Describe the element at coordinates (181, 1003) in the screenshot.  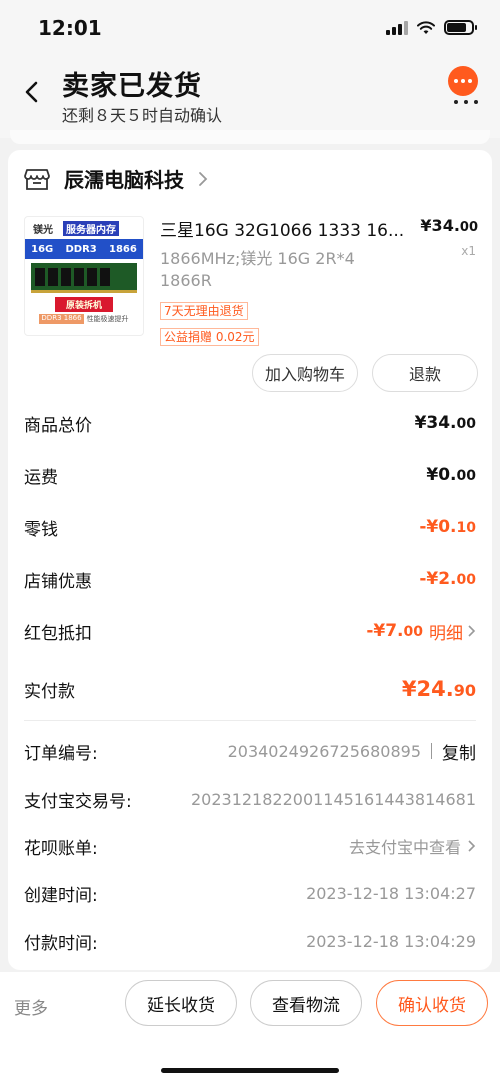
I see `extend-receipt-button: 延长收货` at that location.